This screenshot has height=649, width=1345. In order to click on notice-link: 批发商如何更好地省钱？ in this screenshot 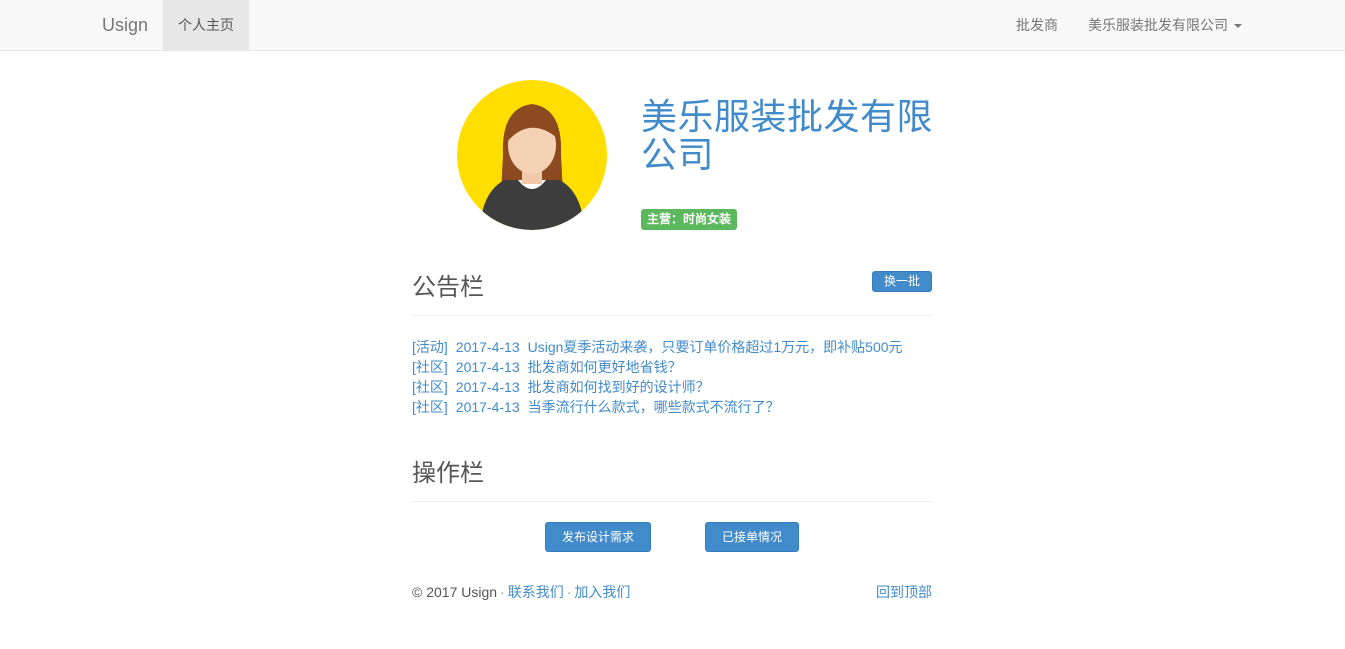, I will do `click(605, 367)`.